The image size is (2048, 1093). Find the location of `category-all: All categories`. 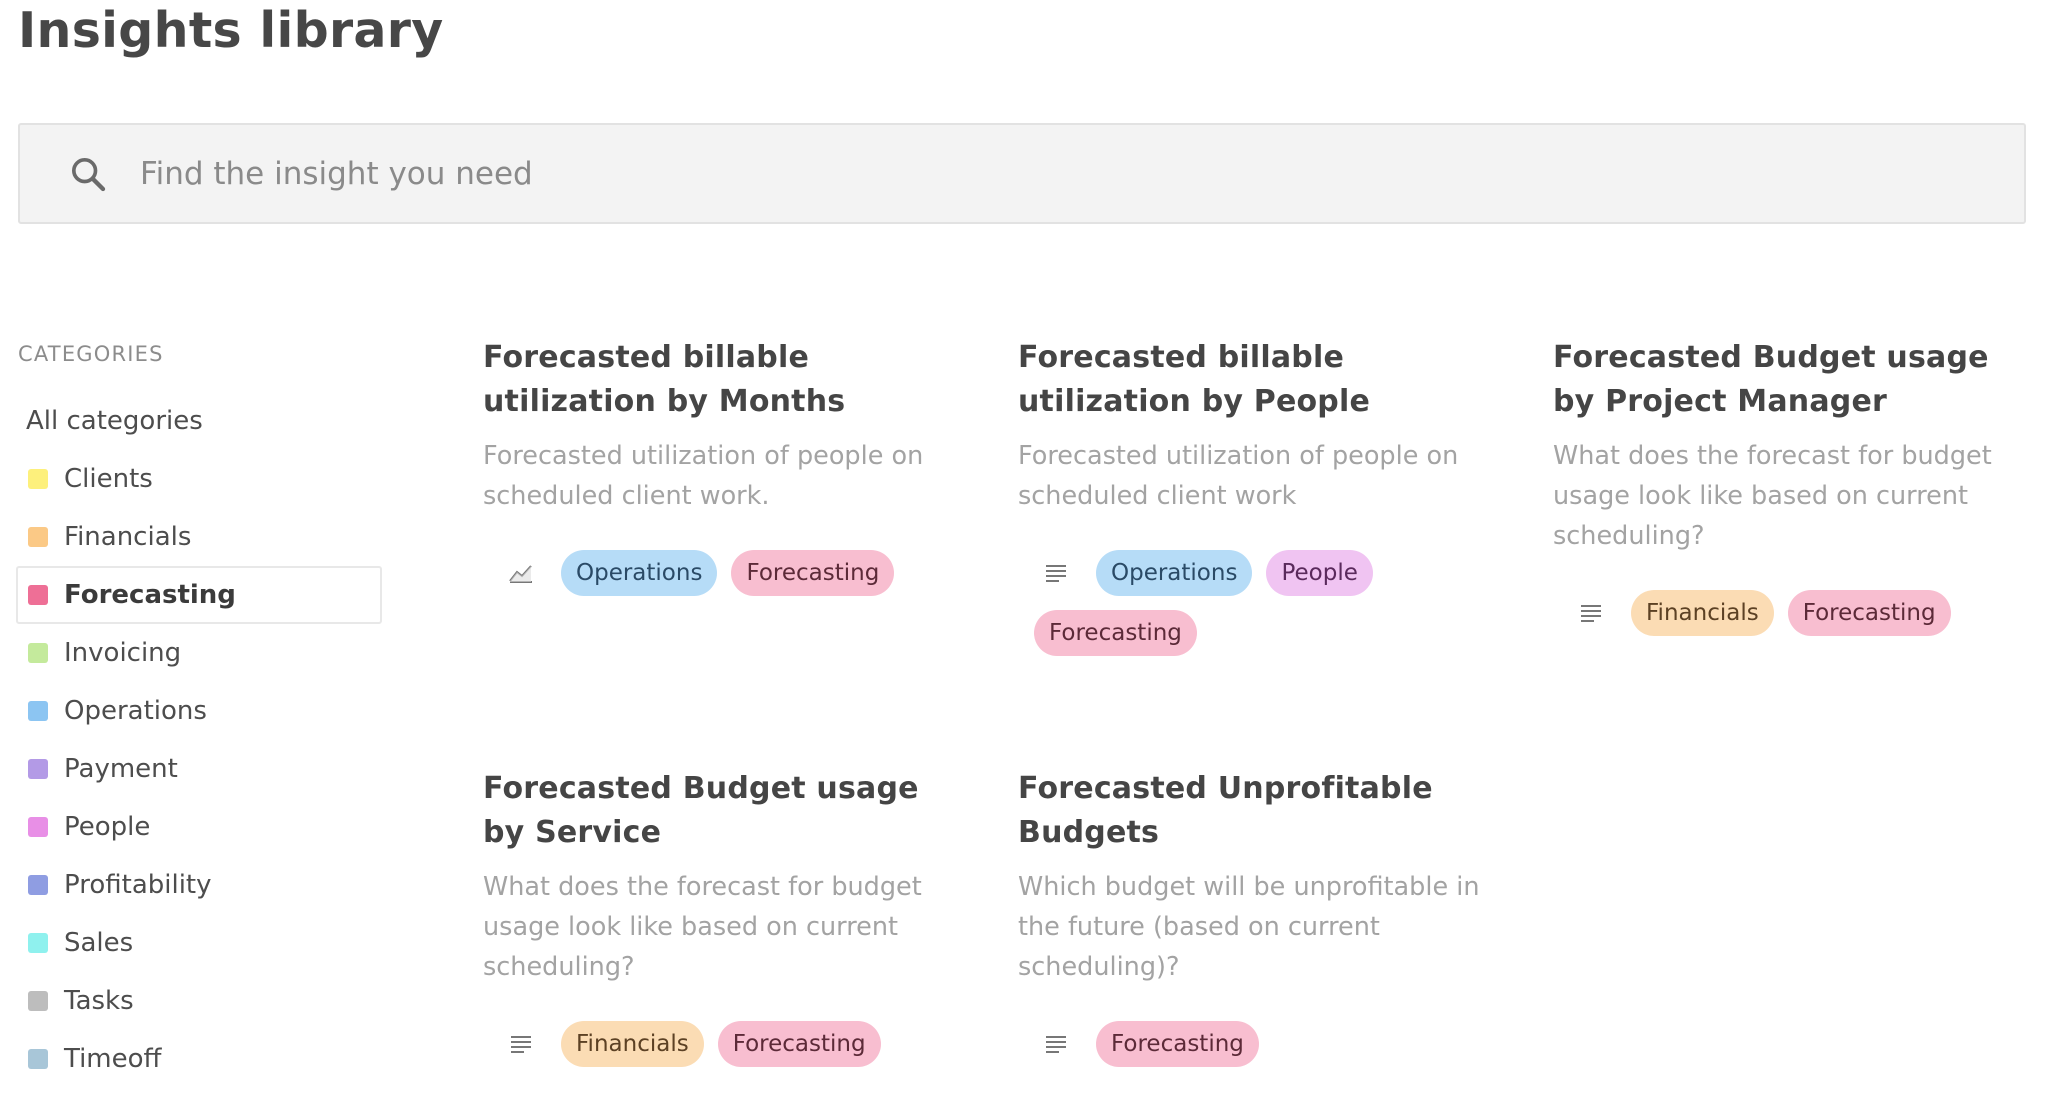

category-all: All categories is located at coordinates (199, 421).